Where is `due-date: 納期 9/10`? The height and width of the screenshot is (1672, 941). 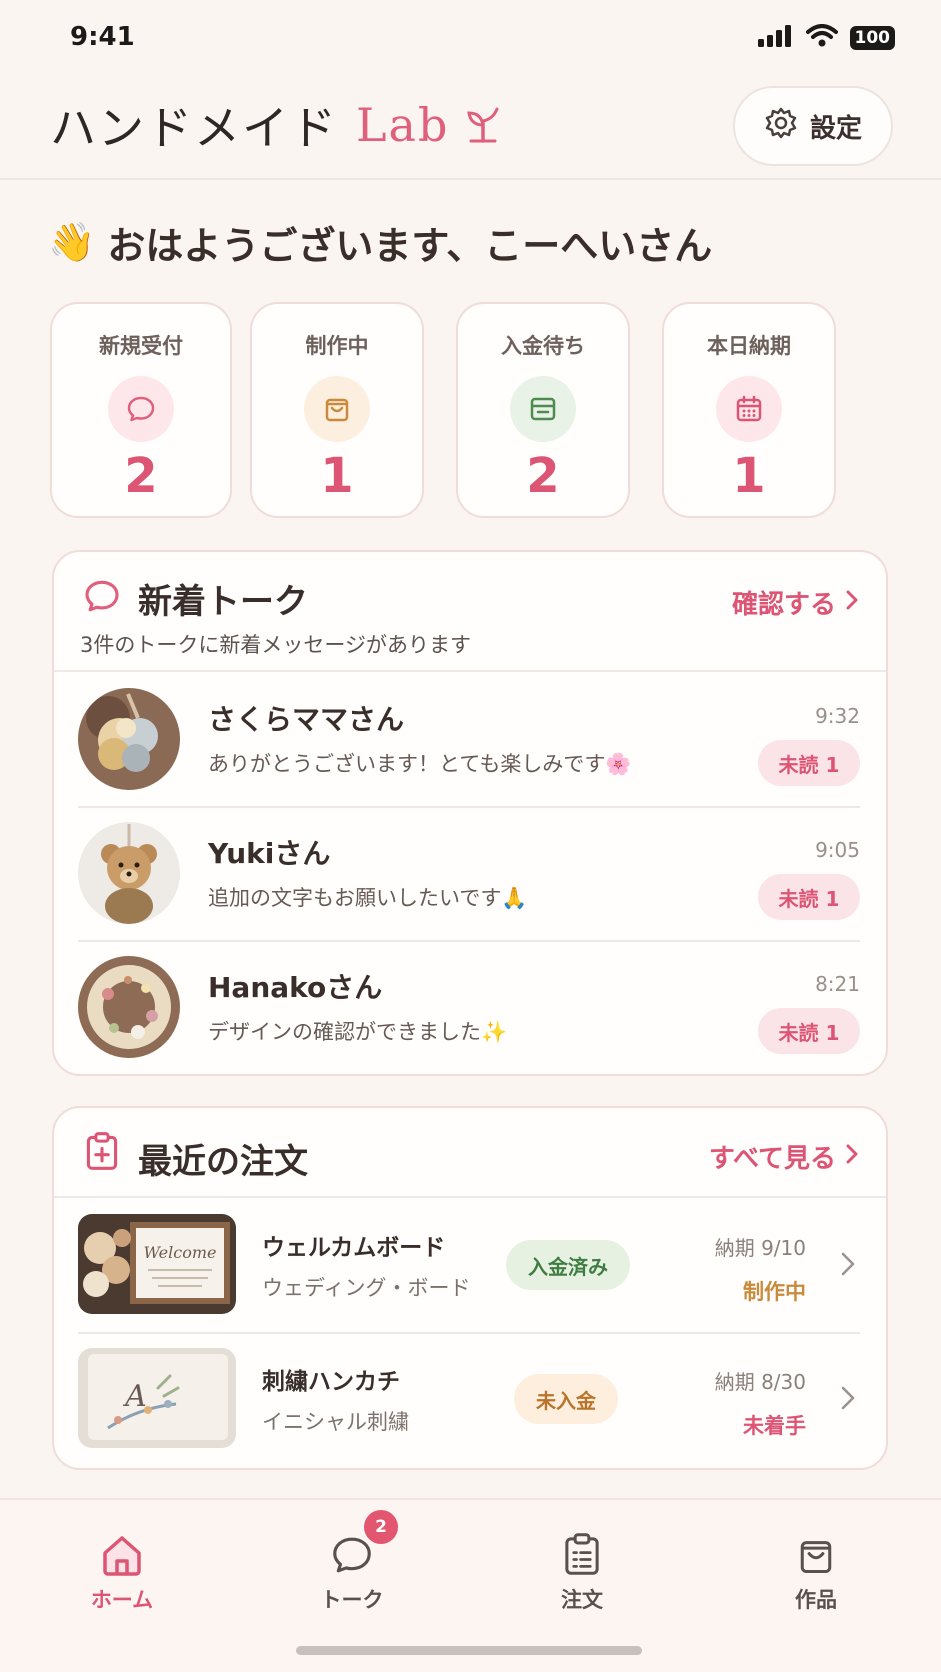 due-date: 納期 9/10 is located at coordinates (760, 1248).